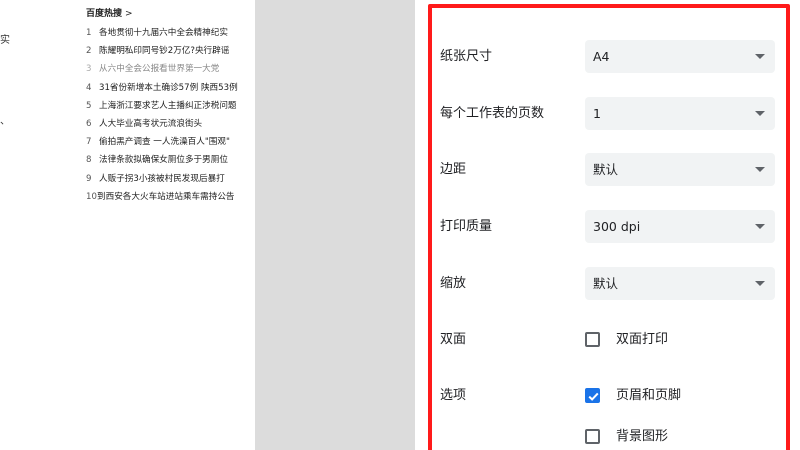  I want to click on header-footer-checkbox, so click(592, 395).